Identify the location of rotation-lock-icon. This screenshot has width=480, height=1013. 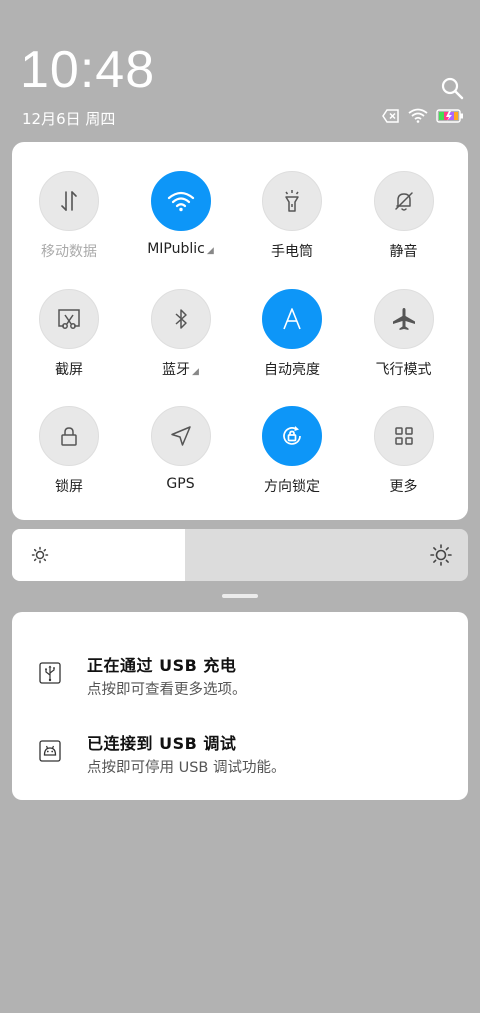
(292, 436).